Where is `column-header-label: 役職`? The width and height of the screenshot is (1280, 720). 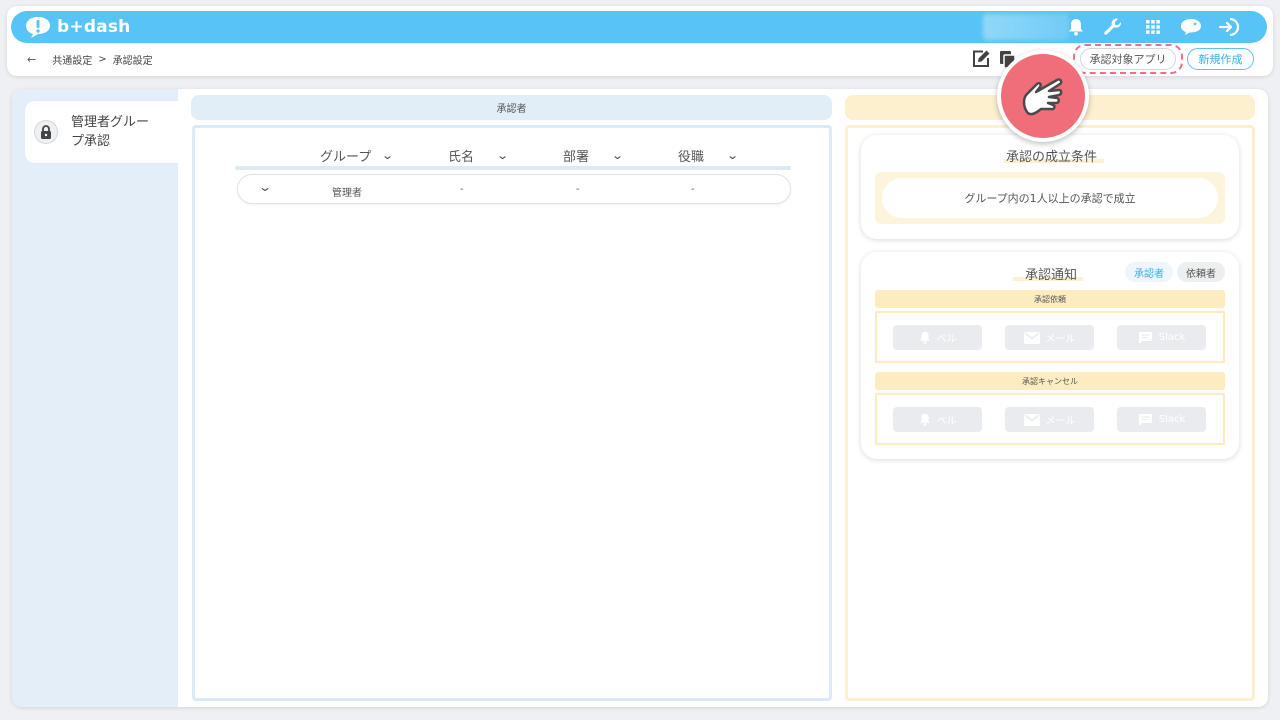
column-header-label: 役職 is located at coordinates (691, 157).